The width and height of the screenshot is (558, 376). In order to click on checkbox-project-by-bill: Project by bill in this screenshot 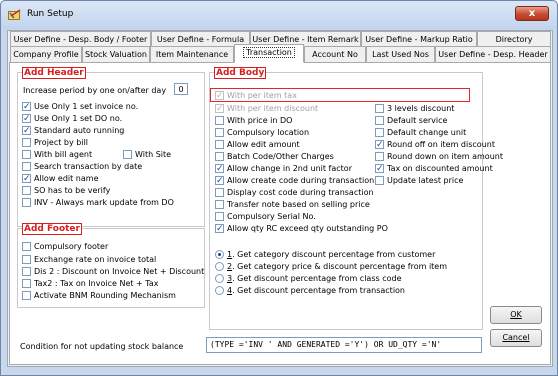, I will do `click(55, 142)`.